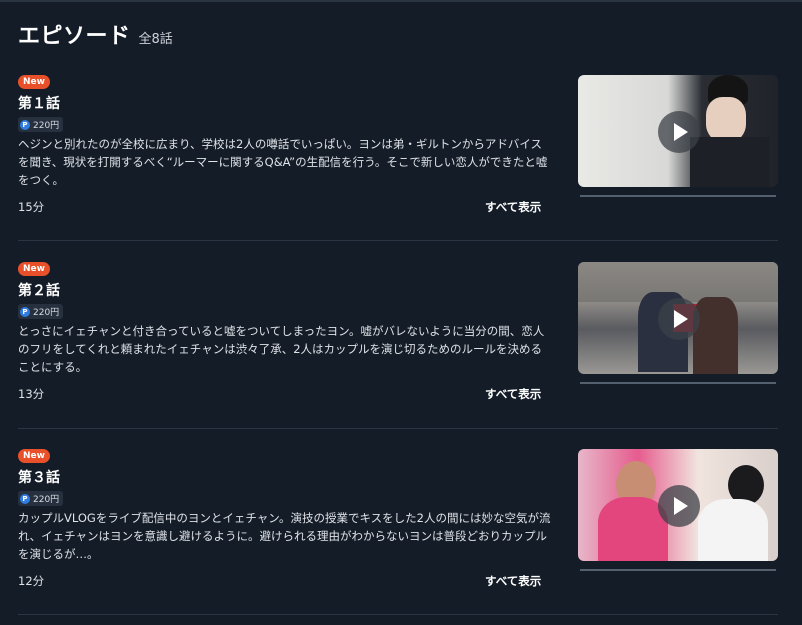 The image size is (802, 625). I want to click on top-border, so click(401, 1).